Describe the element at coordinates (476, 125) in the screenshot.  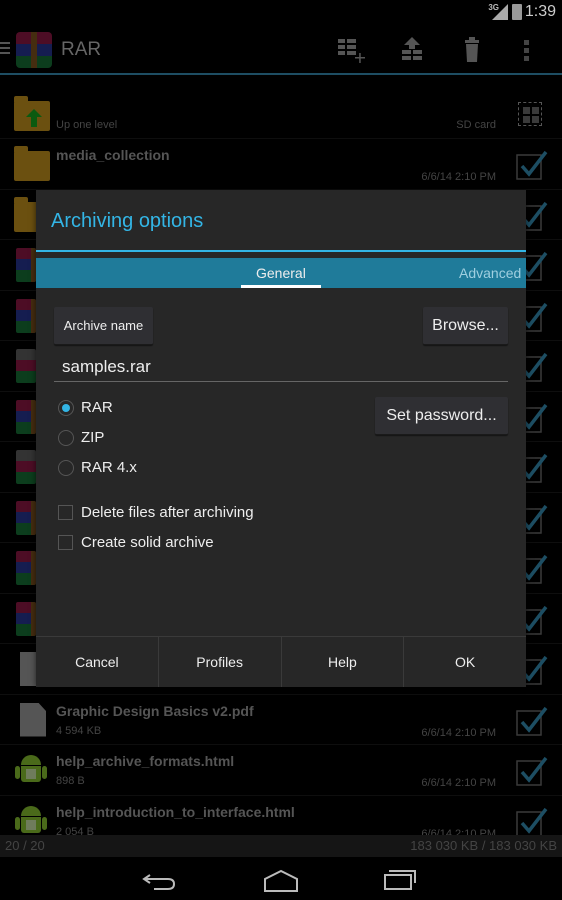
I see `location-label: SD card` at that location.